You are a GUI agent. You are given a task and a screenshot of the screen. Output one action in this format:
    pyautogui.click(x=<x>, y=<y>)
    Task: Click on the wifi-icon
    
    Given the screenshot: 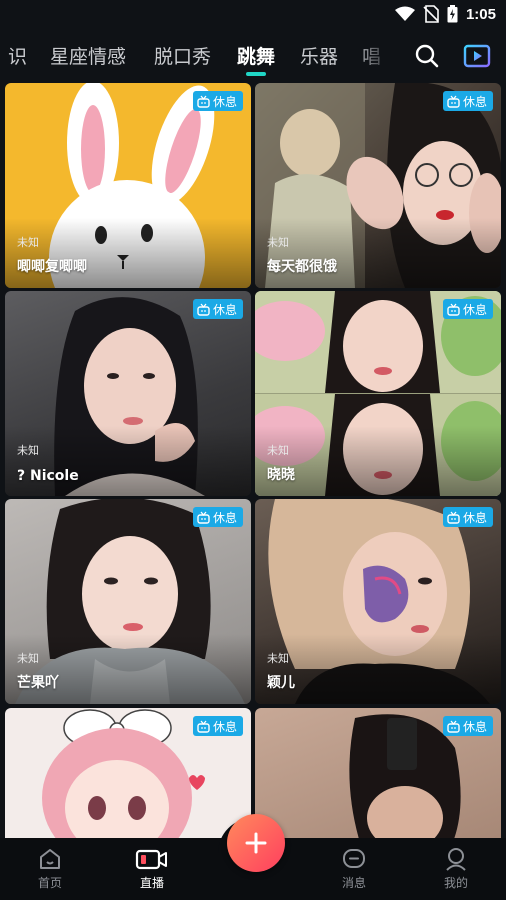 What is the action you would take?
    pyautogui.click(x=404, y=13)
    